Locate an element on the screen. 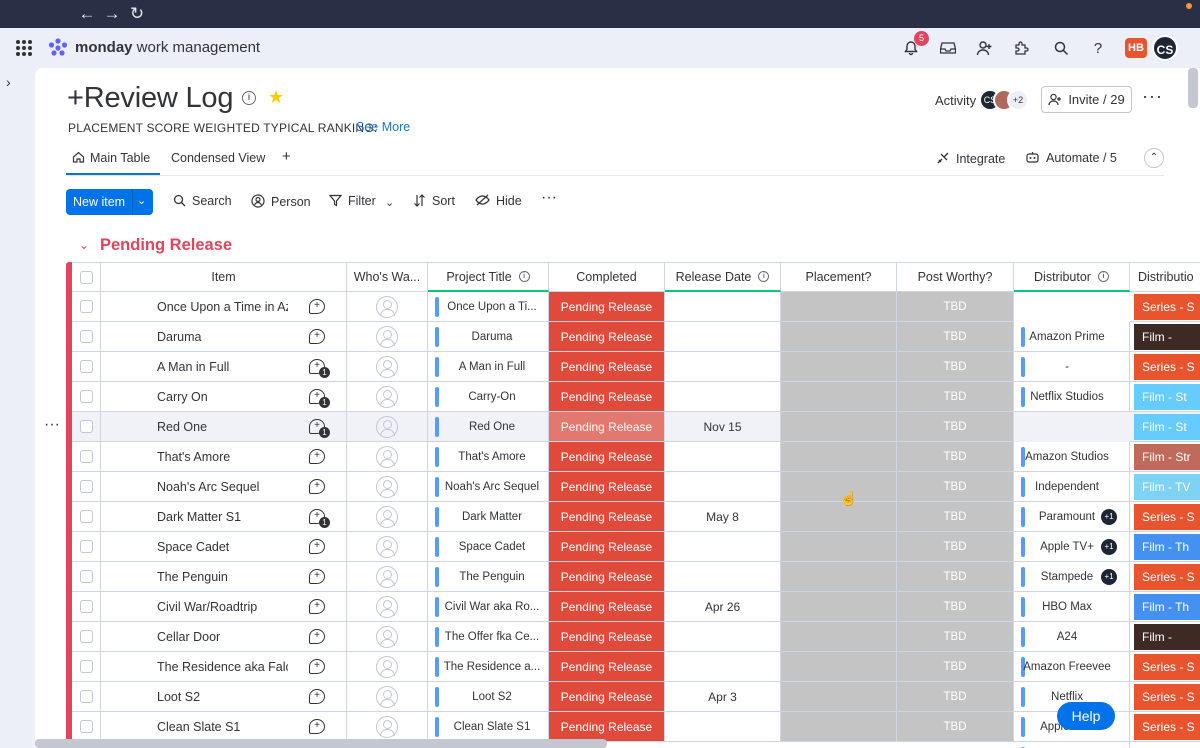 This screenshot has height=748, width=1200. filter-button: Filter is located at coordinates (352, 201).